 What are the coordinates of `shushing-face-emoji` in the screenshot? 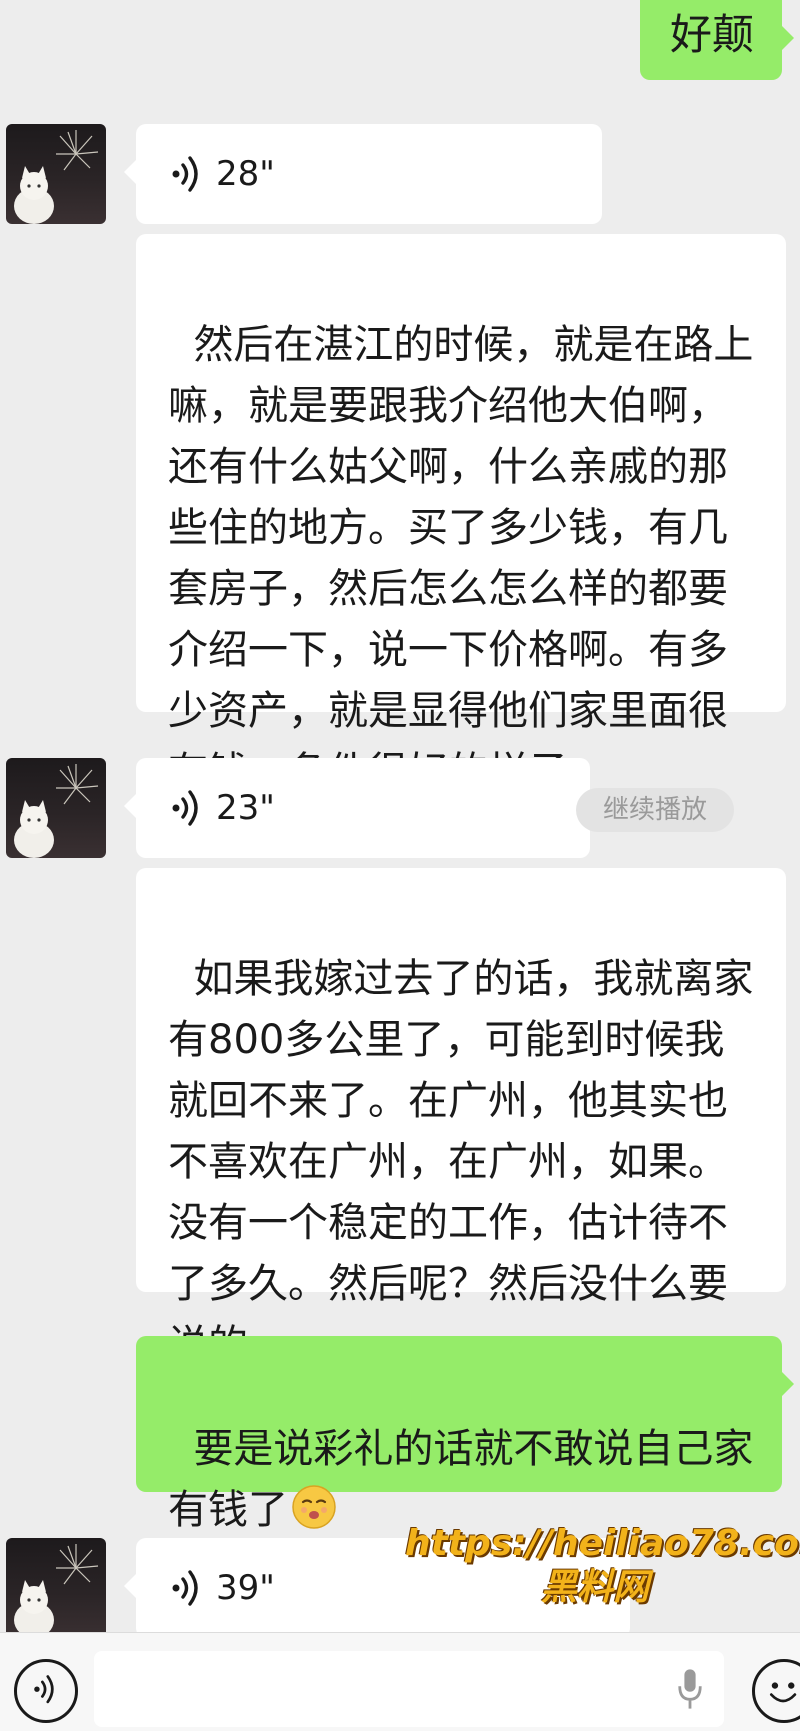 It's located at (314, 1507).